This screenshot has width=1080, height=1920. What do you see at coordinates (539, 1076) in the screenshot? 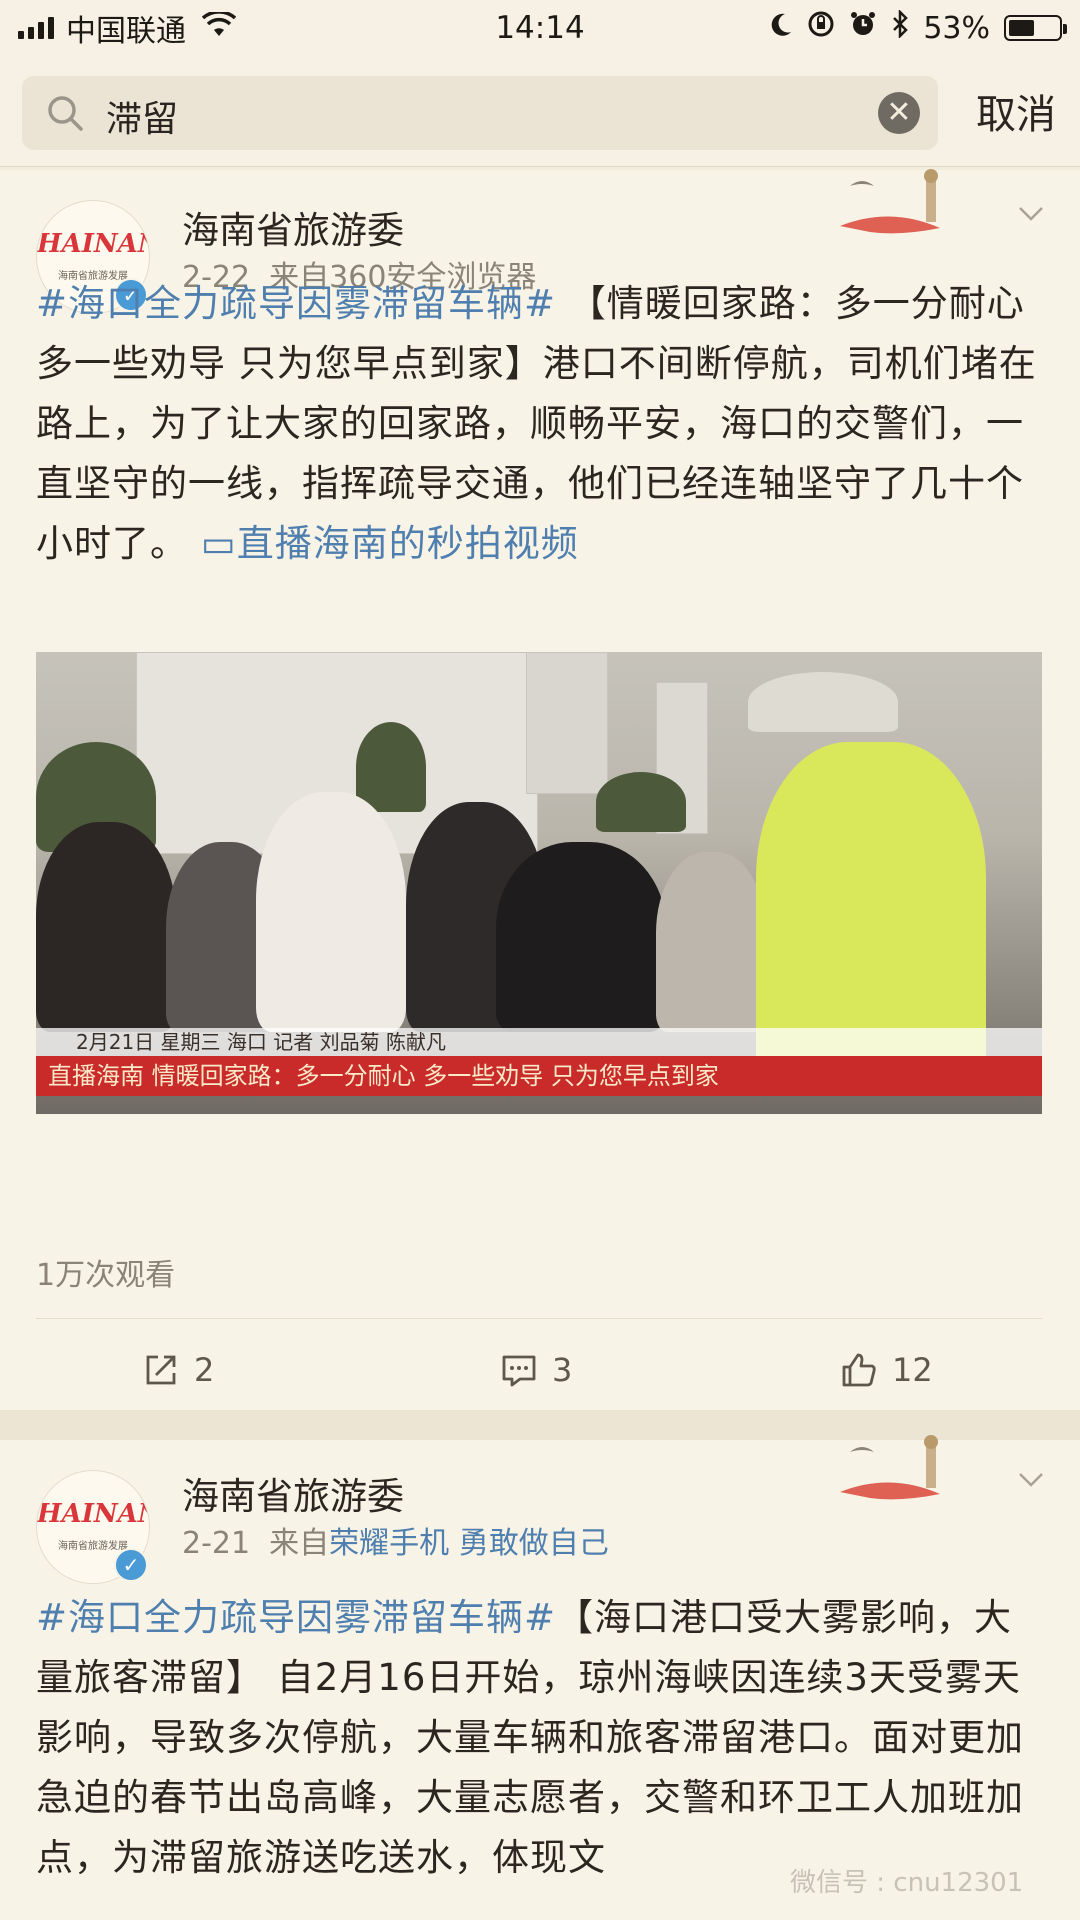
I see `video-caption: 直播海南 情暖回家路：多一分耐心 多一些劝导 只为您早点到家` at bounding box center [539, 1076].